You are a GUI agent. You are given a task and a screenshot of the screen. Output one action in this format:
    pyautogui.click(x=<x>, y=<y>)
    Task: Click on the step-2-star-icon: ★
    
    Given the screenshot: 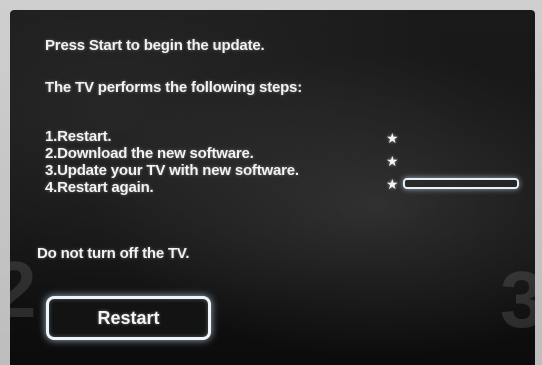 What is the action you would take?
    pyautogui.click(x=392, y=161)
    